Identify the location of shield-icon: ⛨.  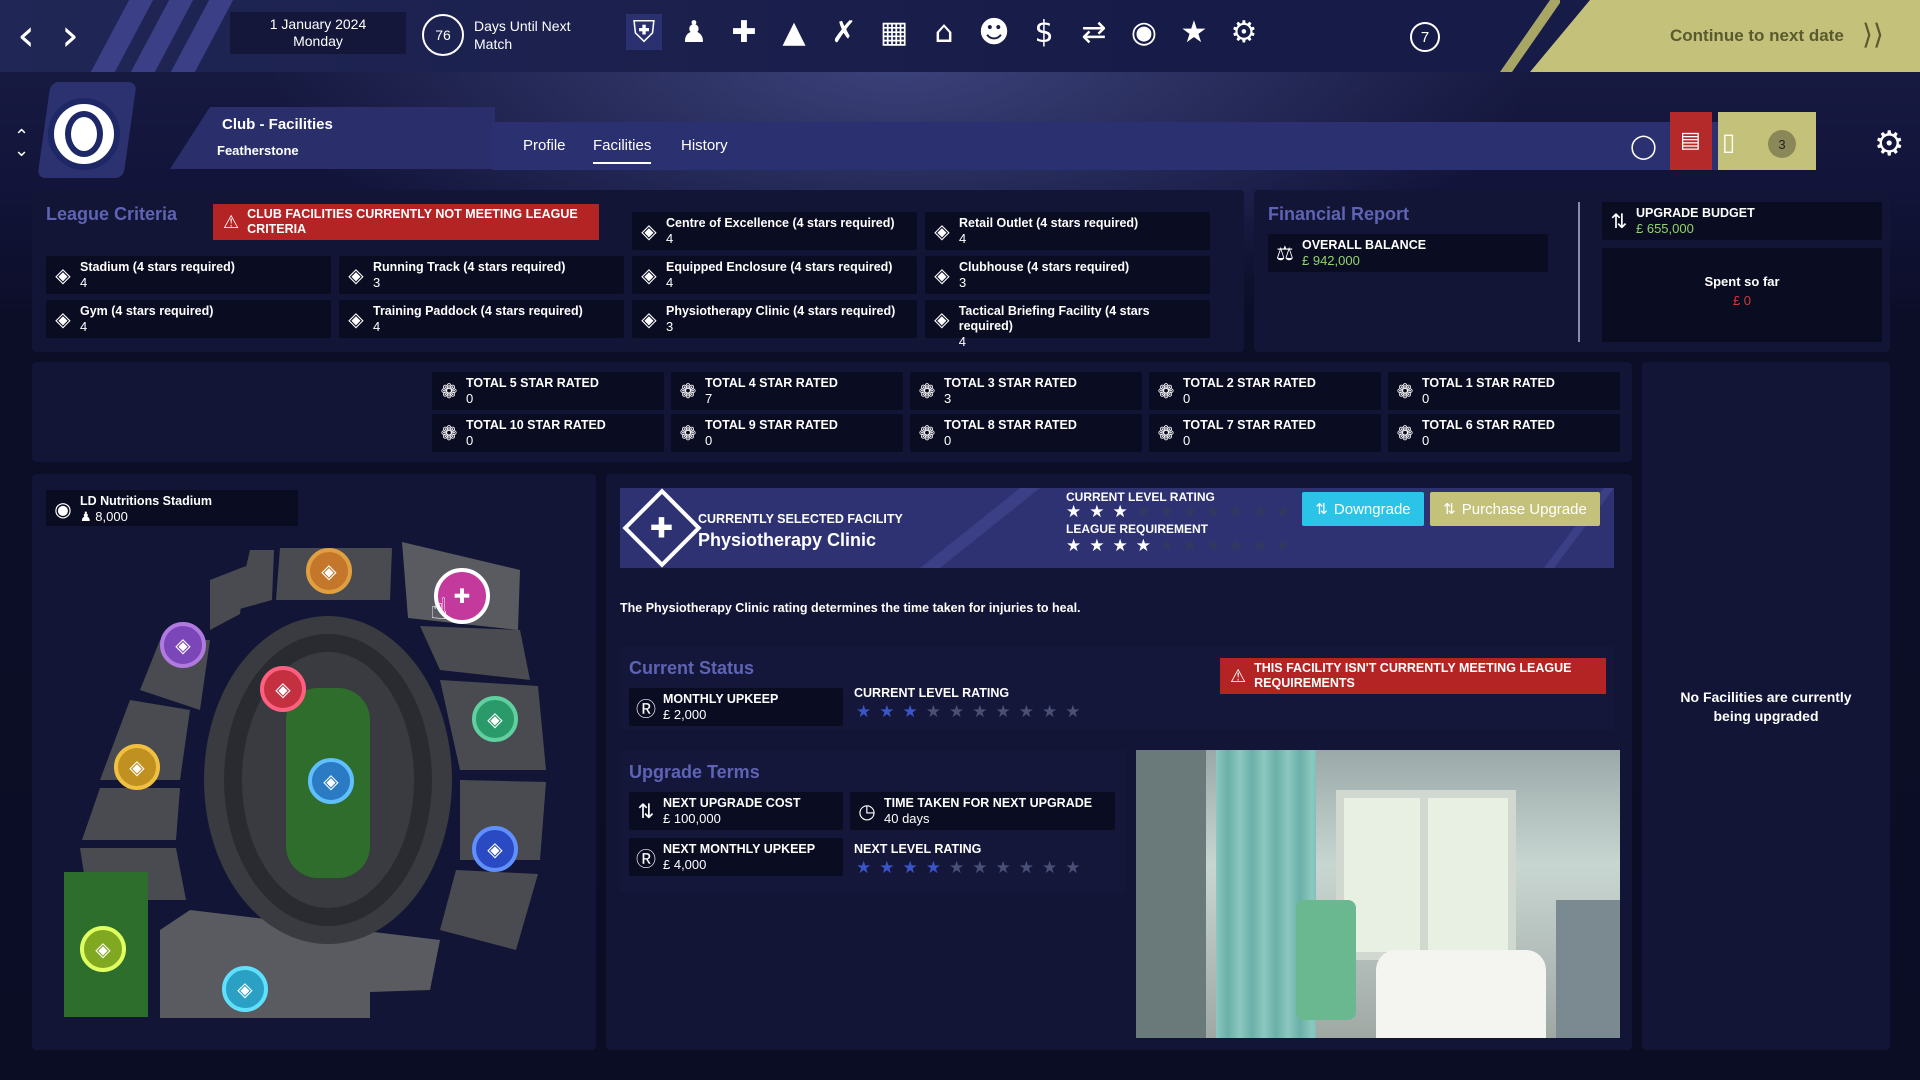
(644, 32).